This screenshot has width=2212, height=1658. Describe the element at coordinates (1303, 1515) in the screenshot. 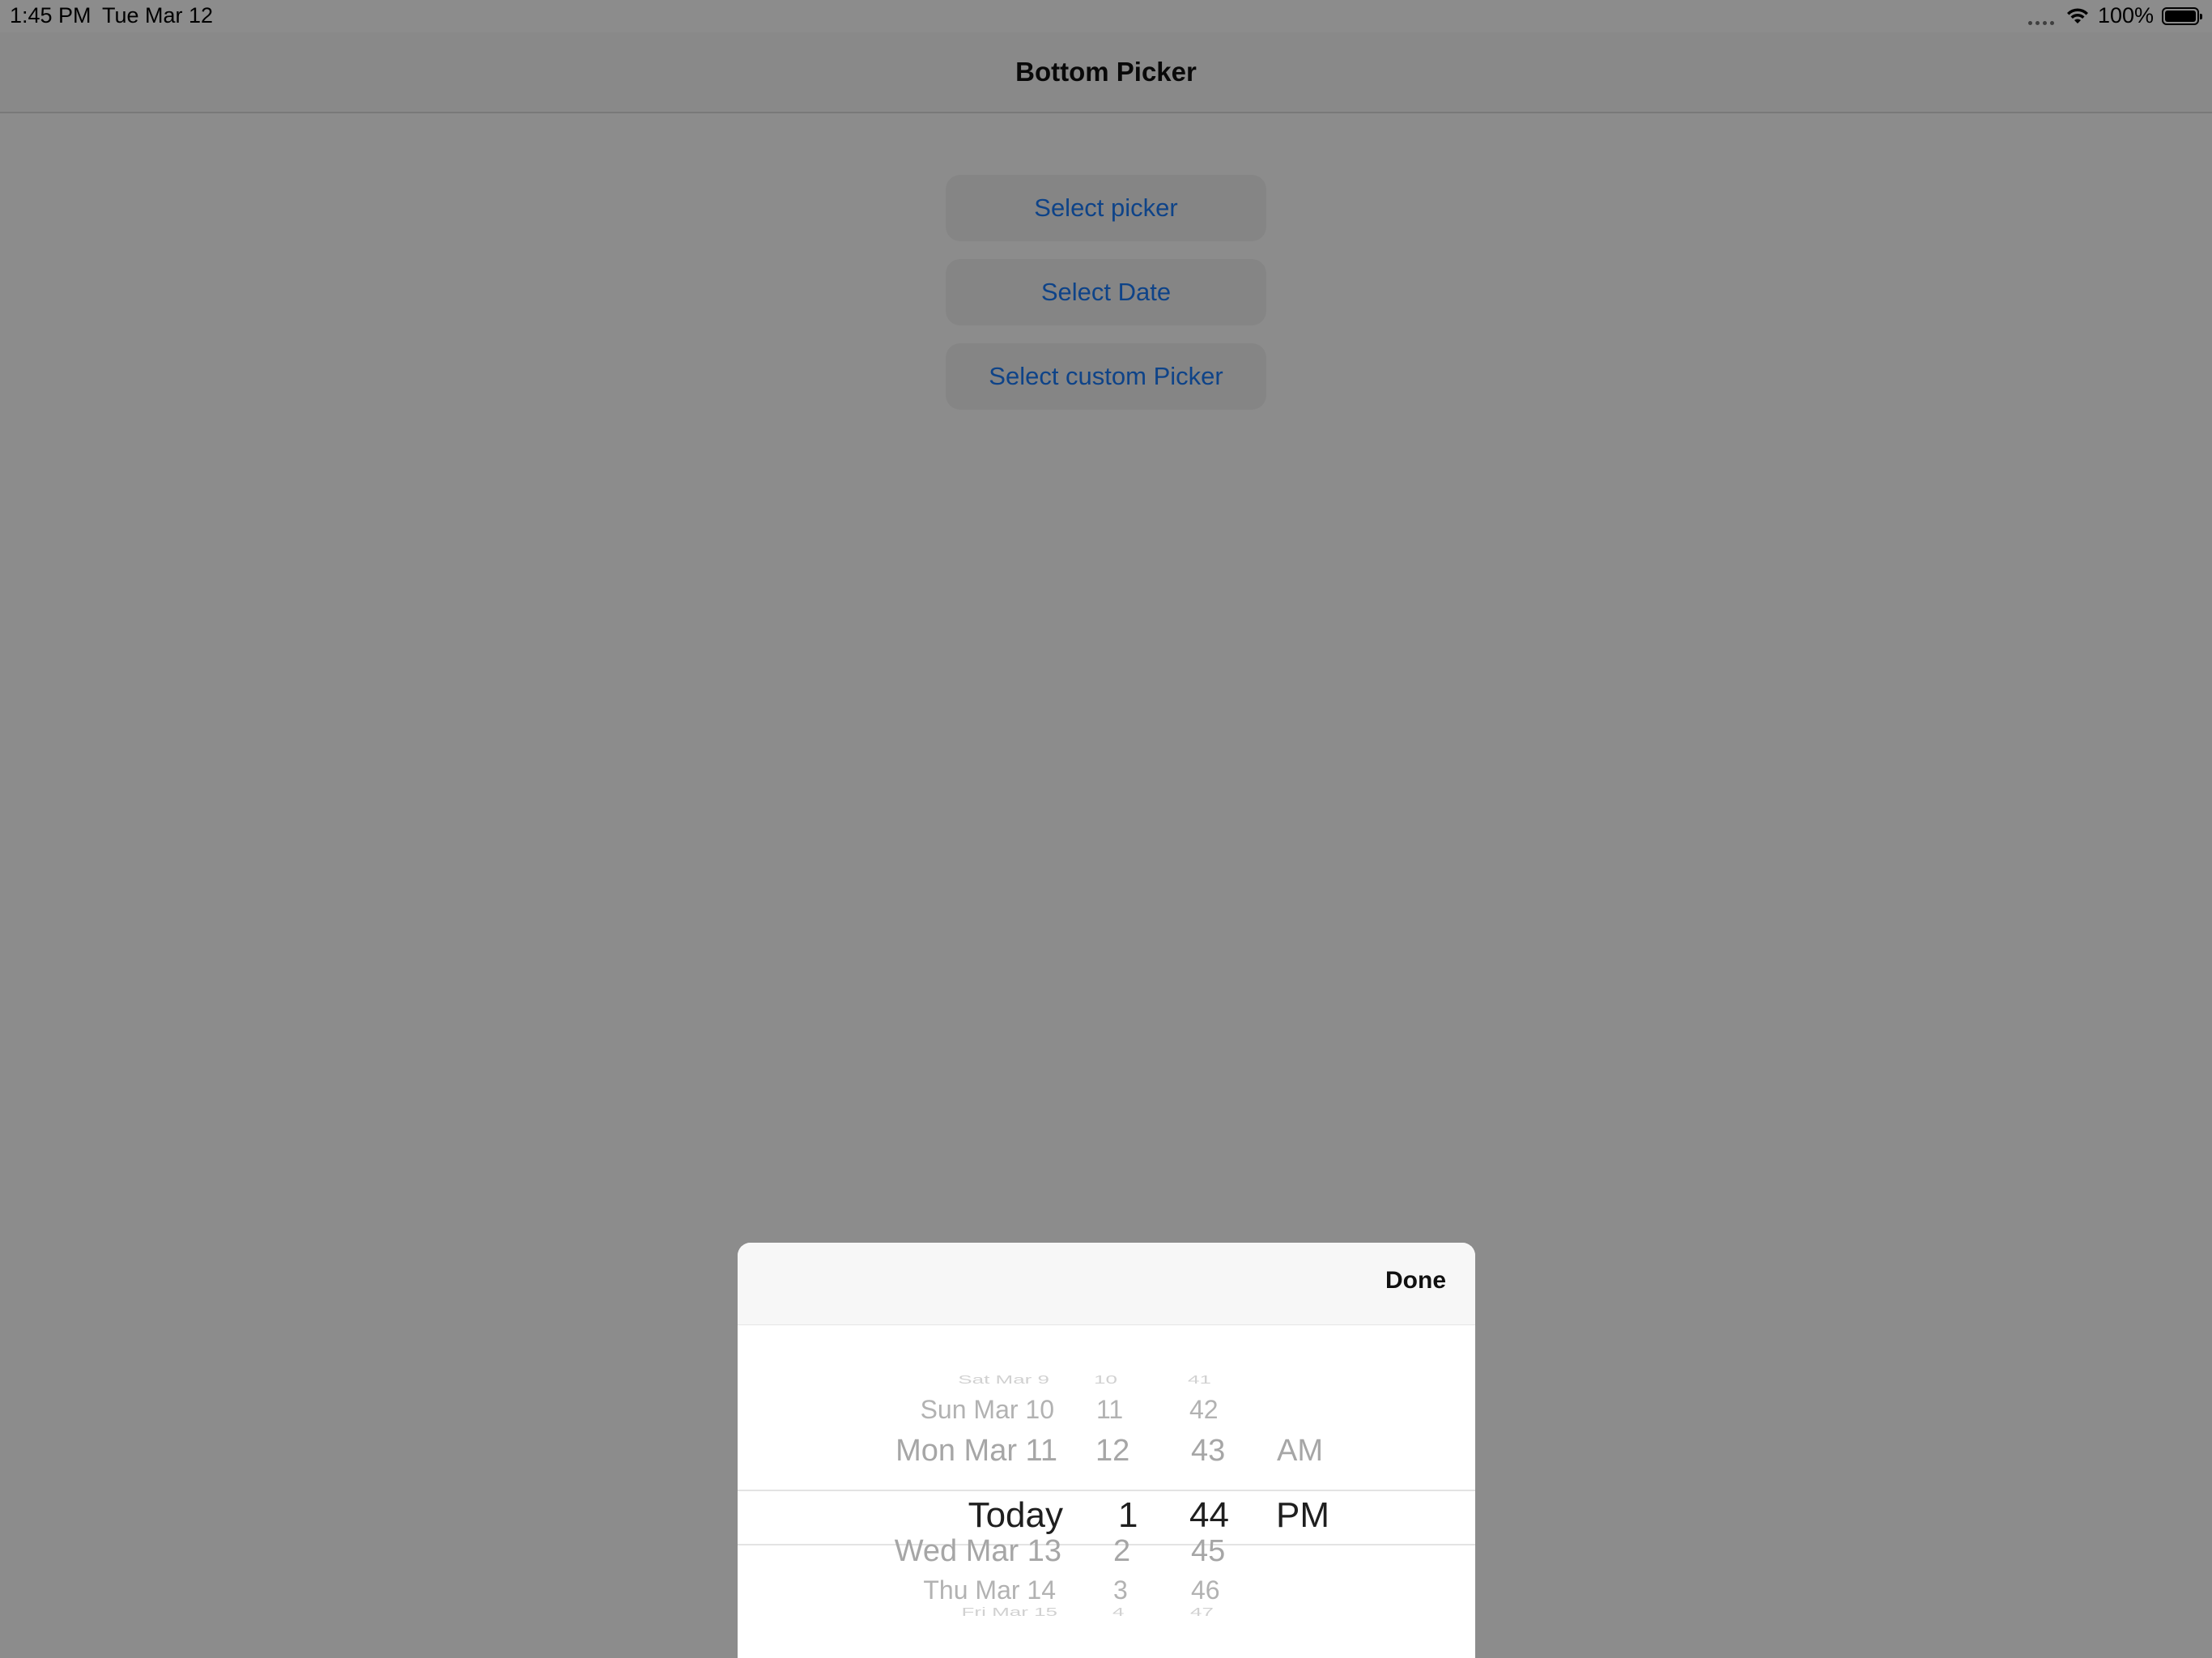

I see `period-option-selected: PM` at that location.